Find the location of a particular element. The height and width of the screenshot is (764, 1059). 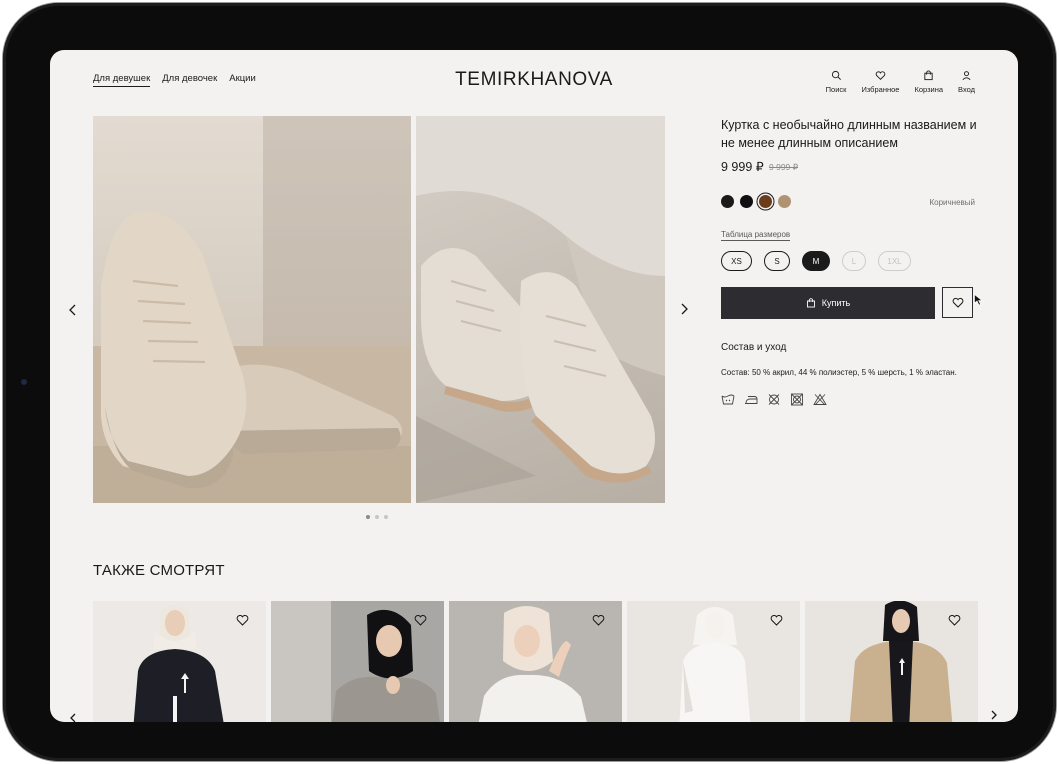

carousel-prev-arrow-icon is located at coordinates (73, 717).